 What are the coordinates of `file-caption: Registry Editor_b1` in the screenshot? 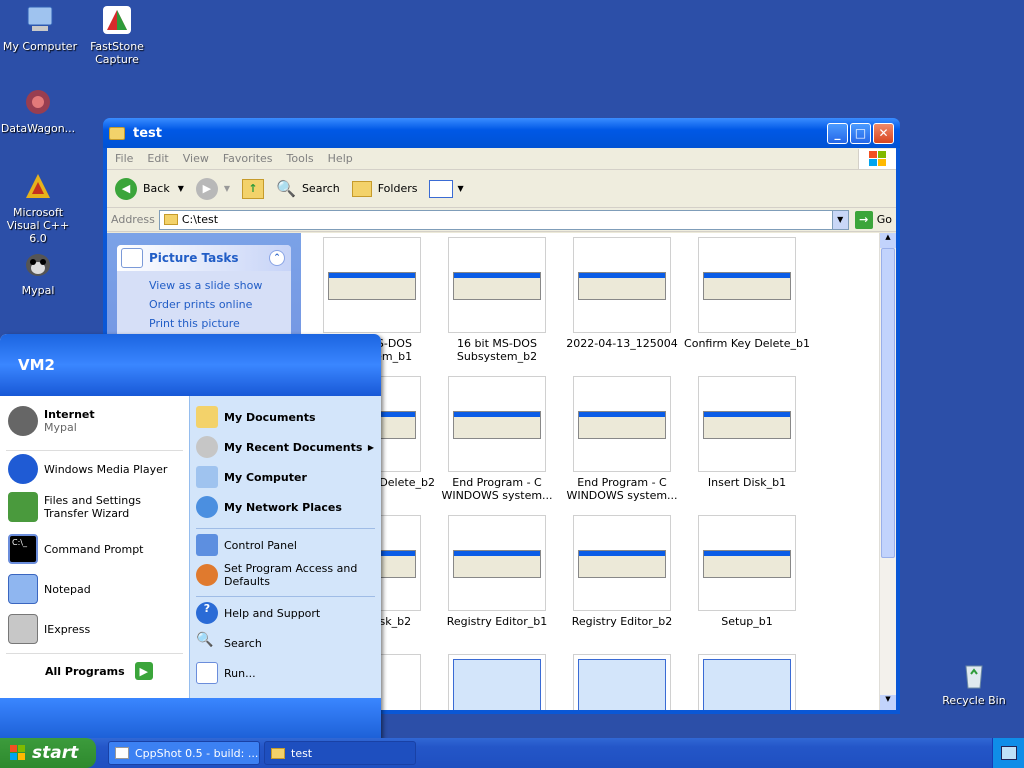 It's located at (497, 621).